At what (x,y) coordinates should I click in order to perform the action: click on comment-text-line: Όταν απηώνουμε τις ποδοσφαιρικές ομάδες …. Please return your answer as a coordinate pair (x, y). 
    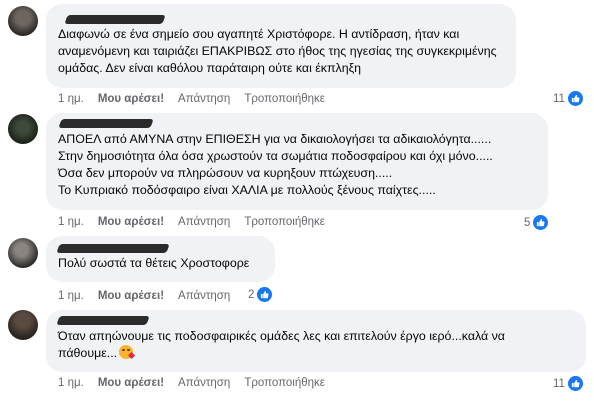
    Looking at the image, I should click on (281, 336).